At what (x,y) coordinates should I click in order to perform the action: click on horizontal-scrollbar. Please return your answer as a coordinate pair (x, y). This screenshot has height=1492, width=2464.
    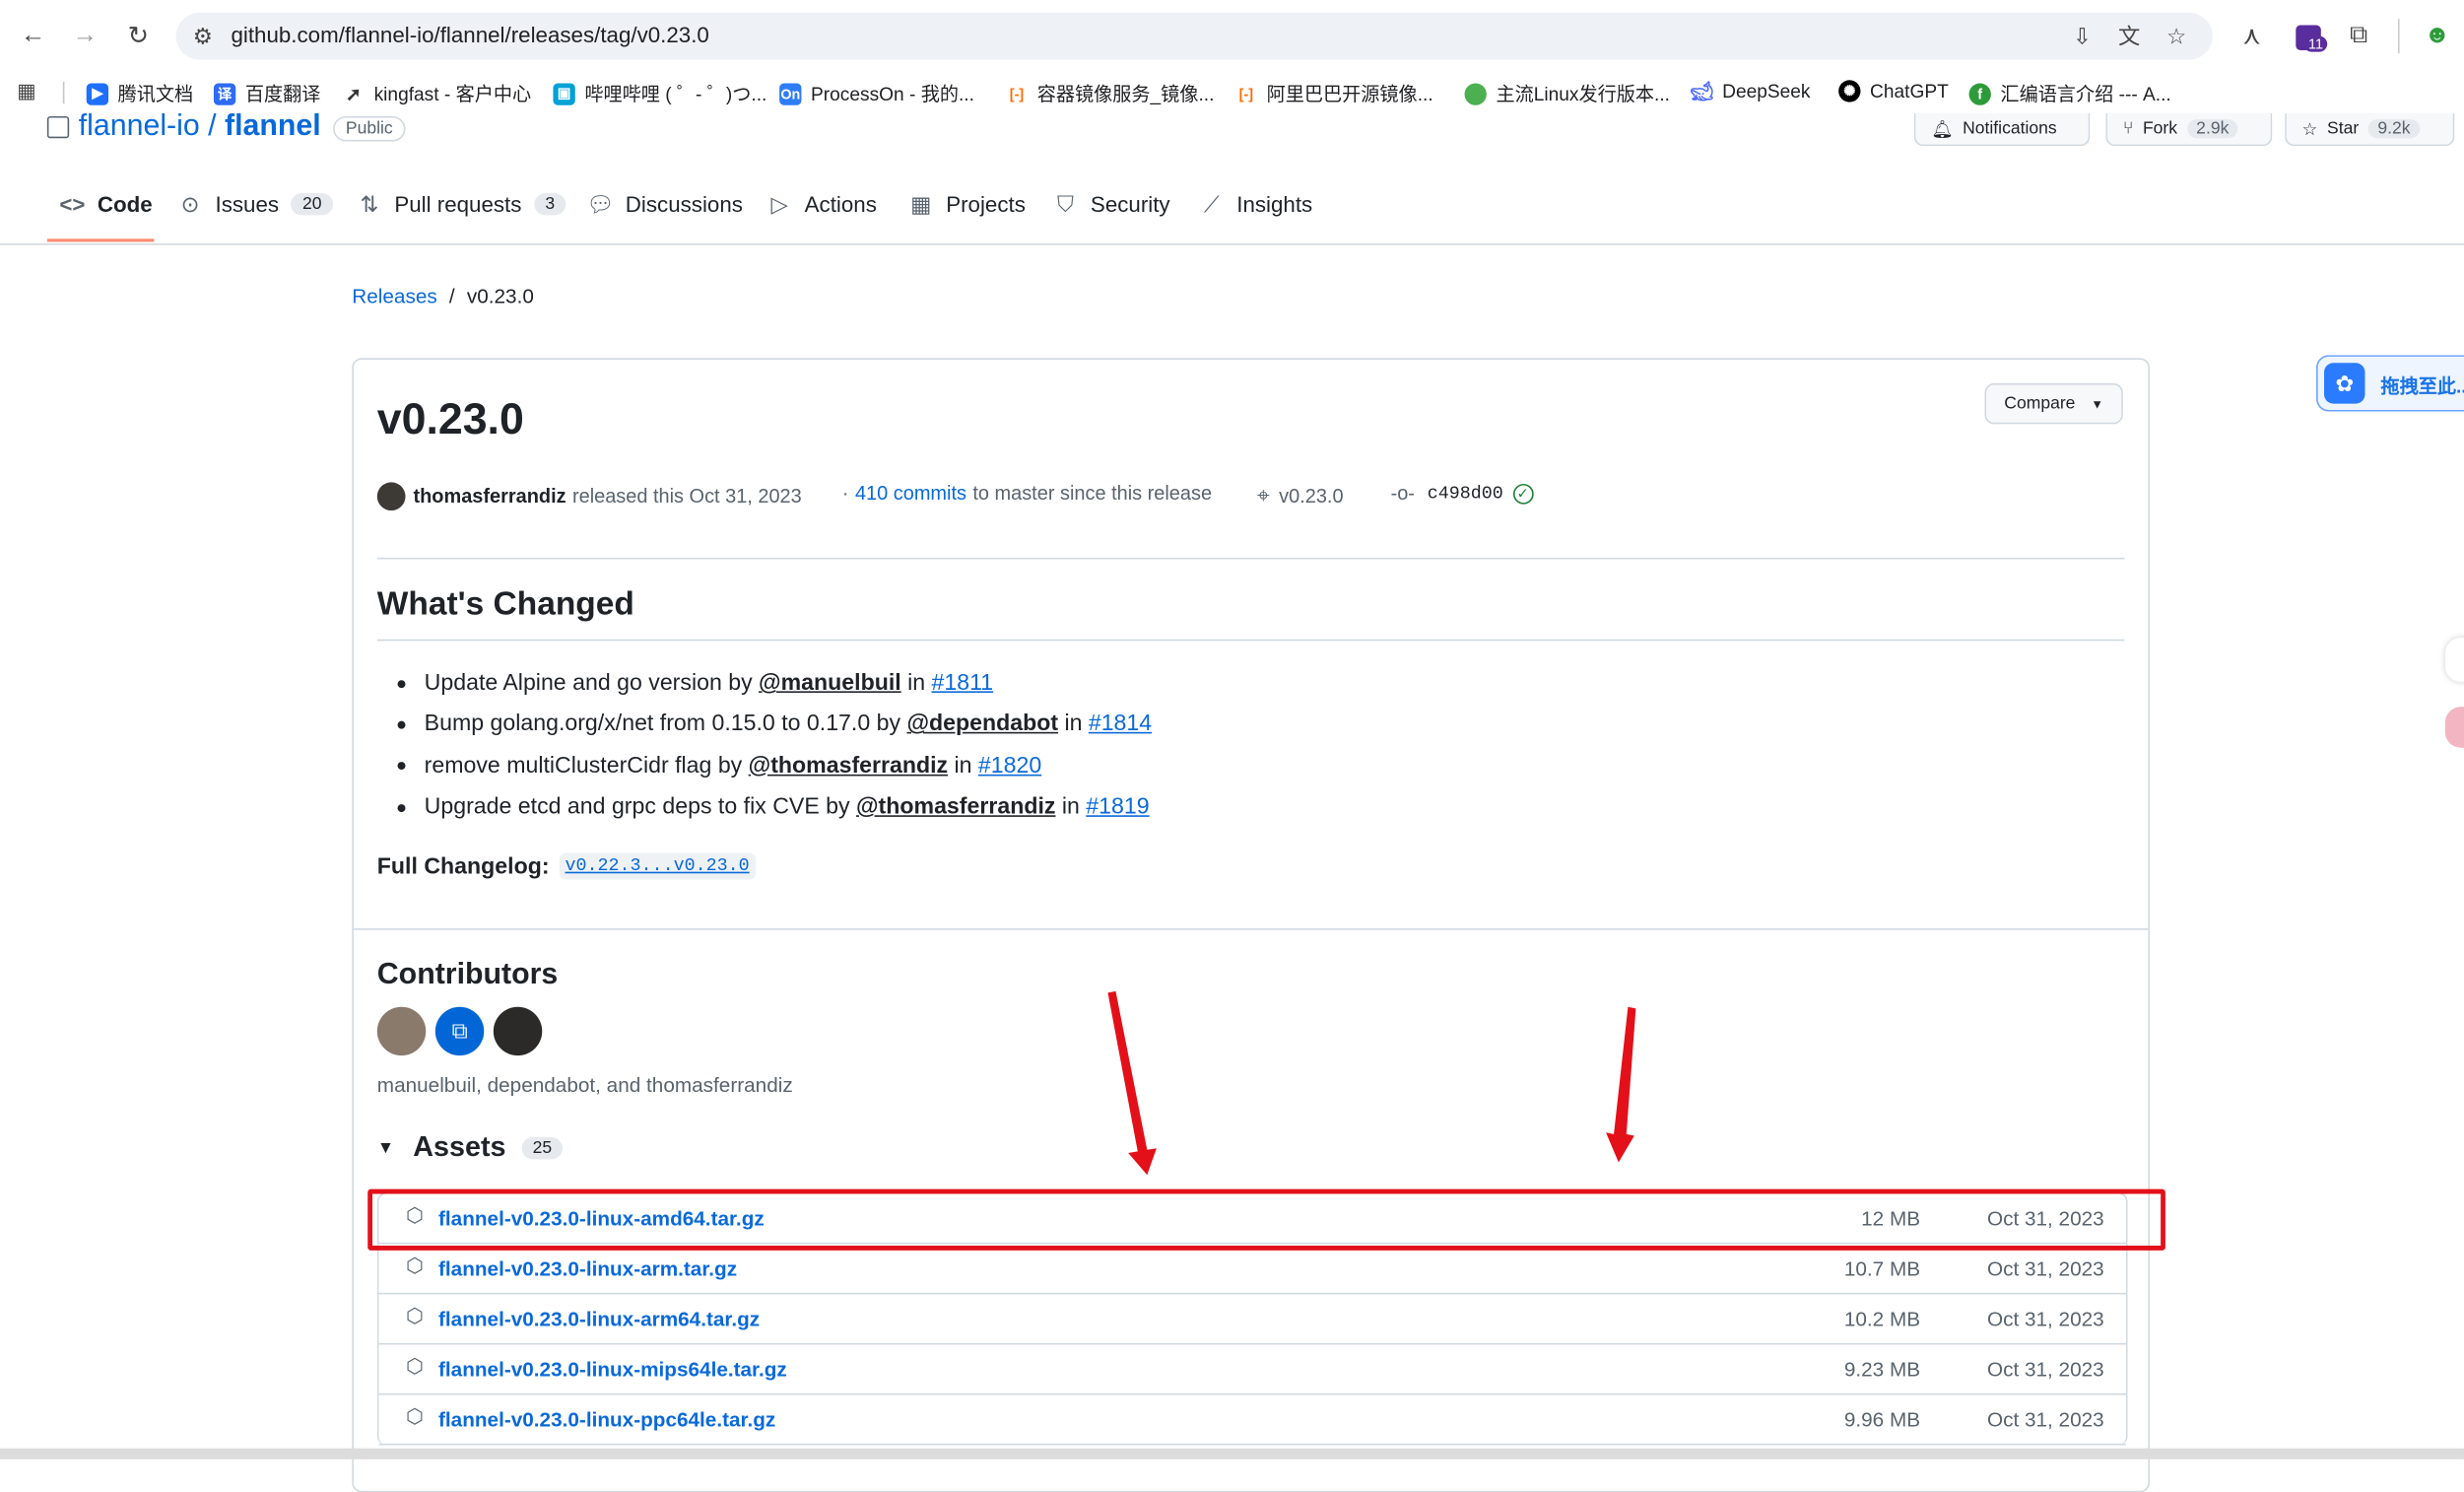
    Looking at the image, I should click on (1232, 1453).